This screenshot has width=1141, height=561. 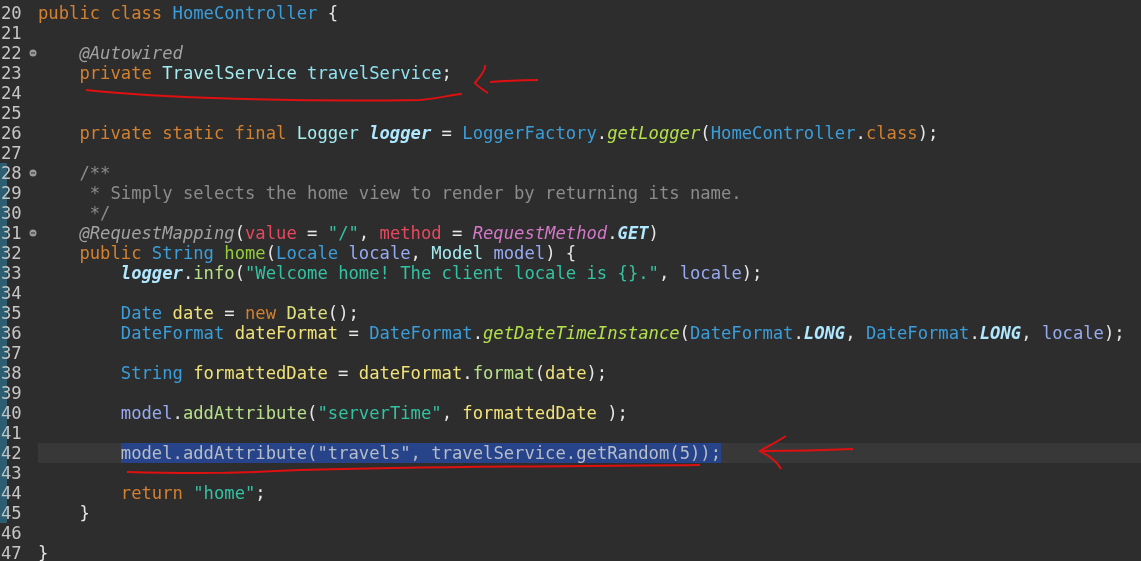 What do you see at coordinates (99, 213) in the screenshot?
I see `code-line: */` at bounding box center [99, 213].